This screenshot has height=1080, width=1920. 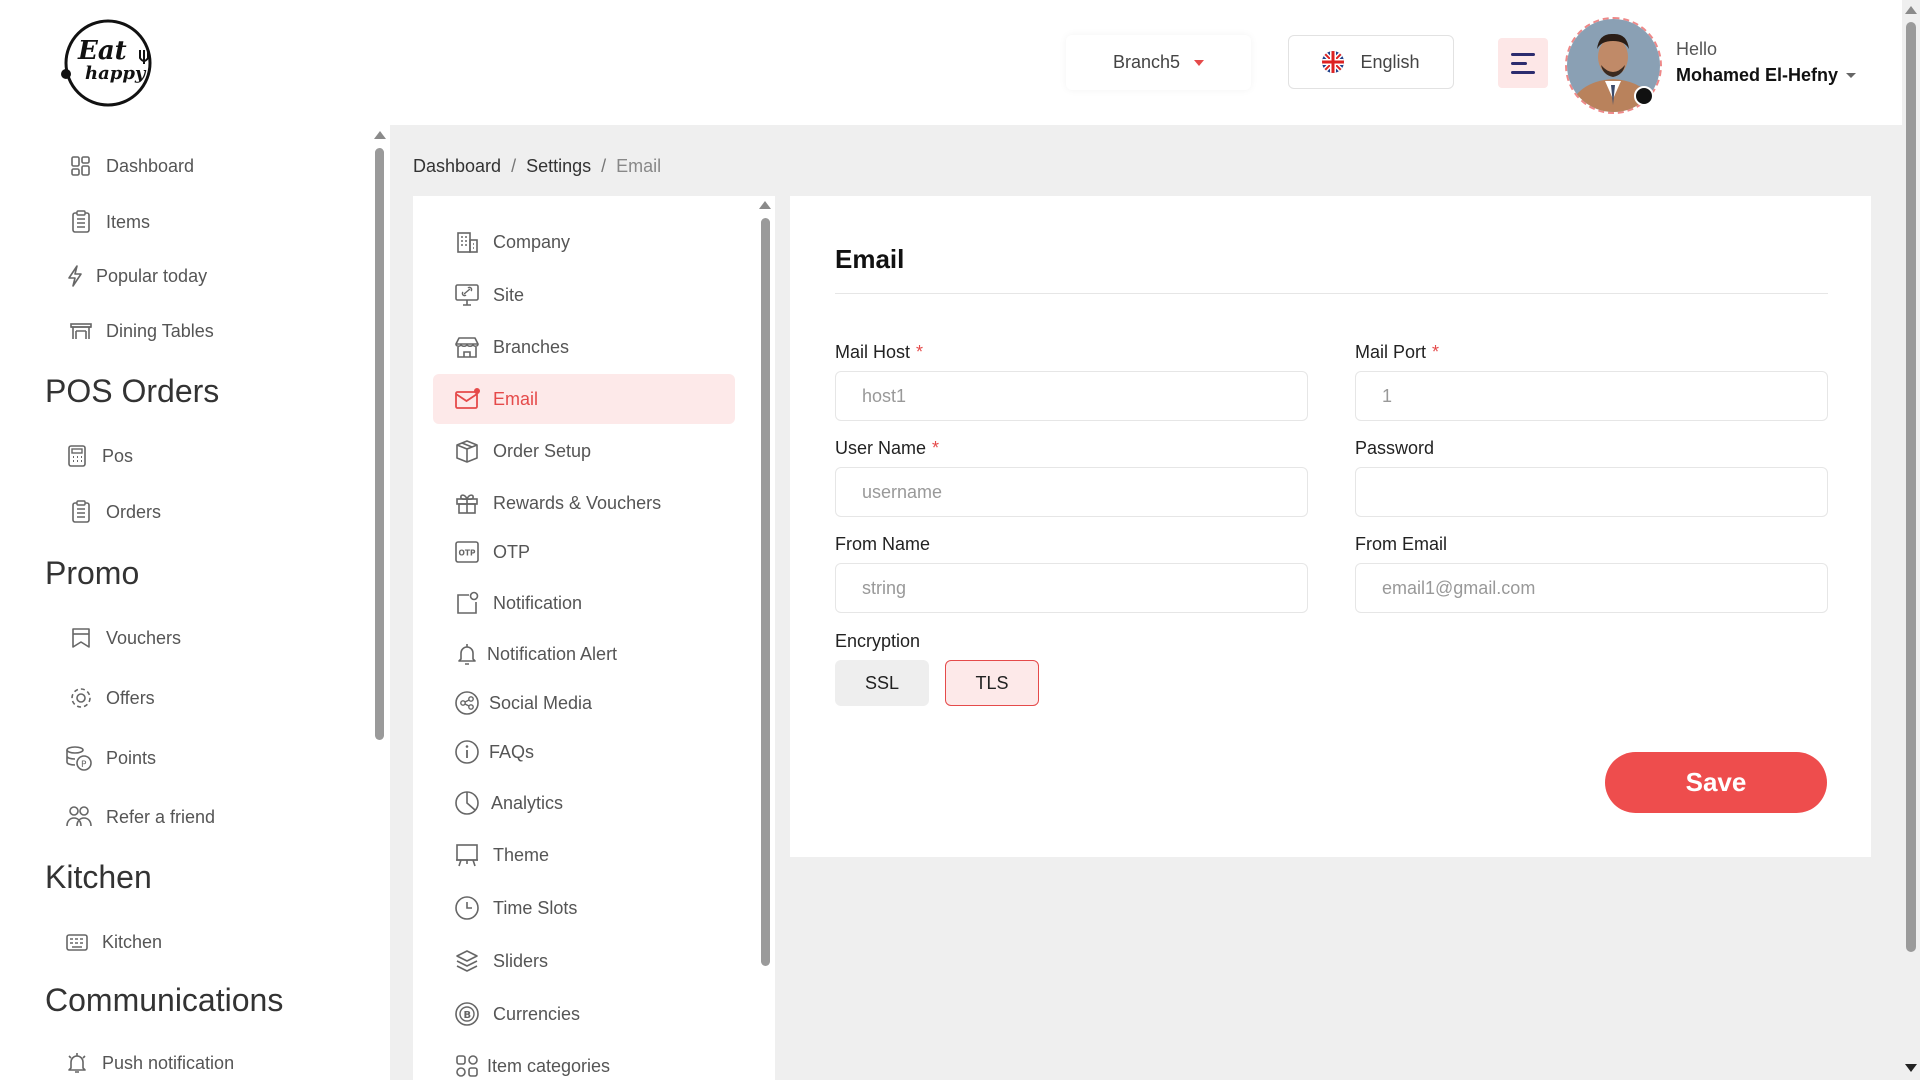 I want to click on settings-item-rewards-vouchers: Rewards & Vouchers, so click(x=584, y=503).